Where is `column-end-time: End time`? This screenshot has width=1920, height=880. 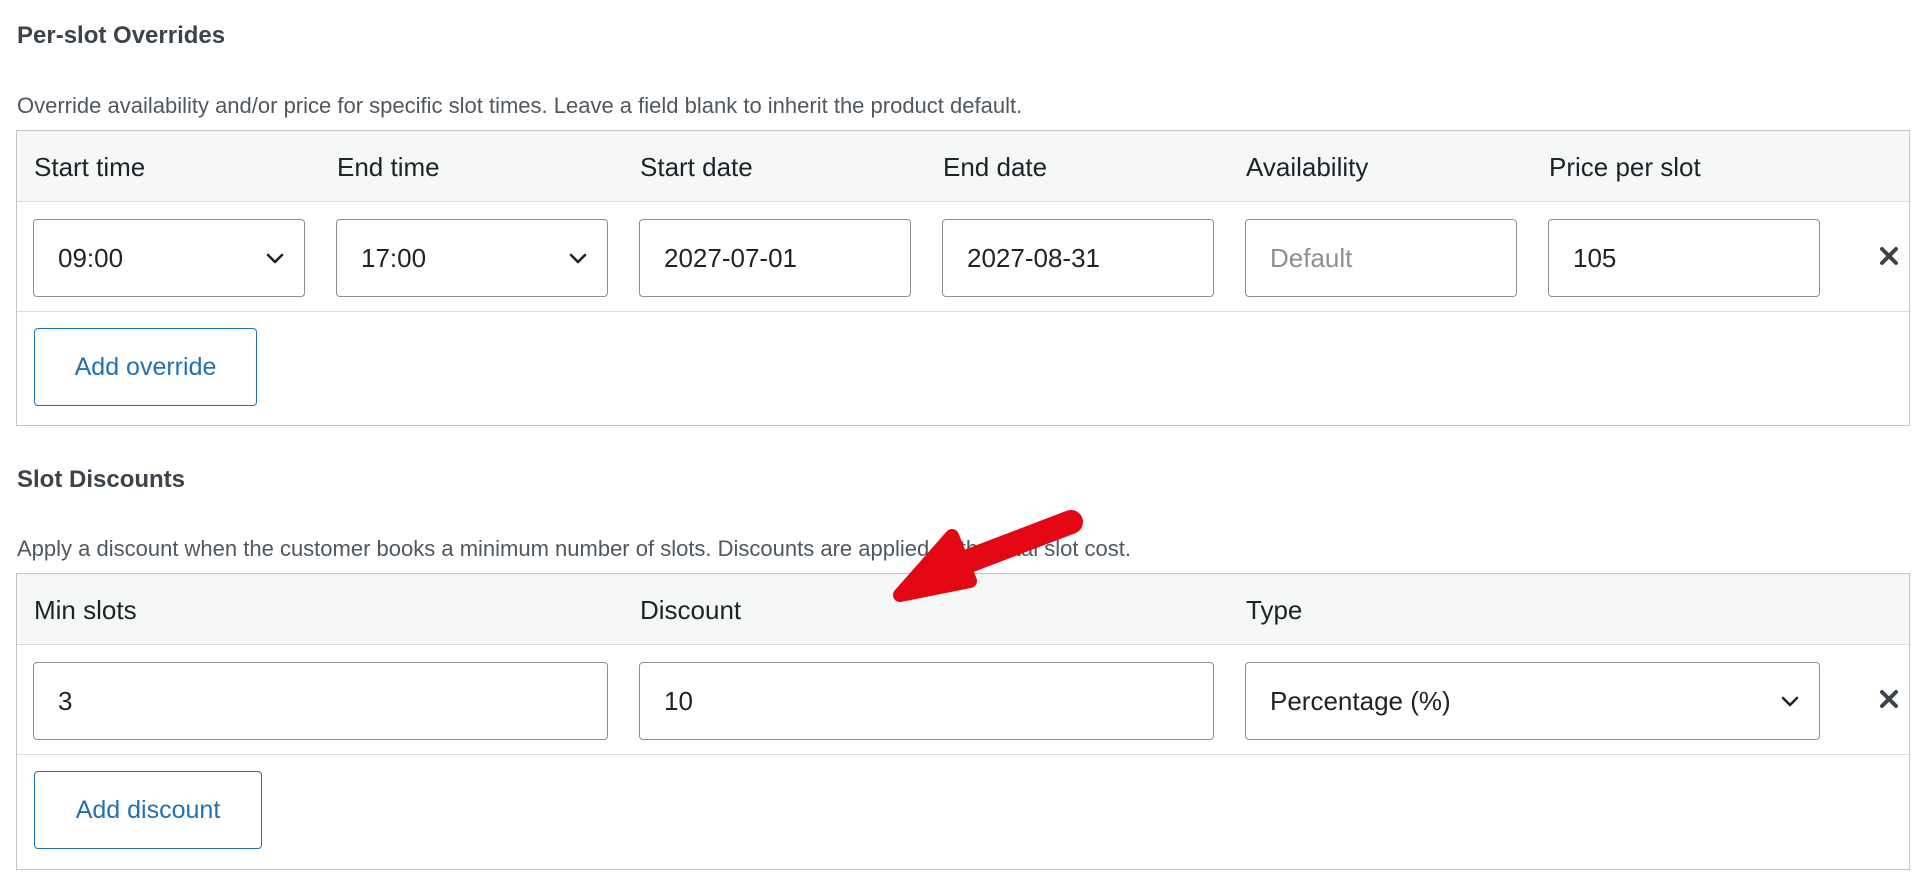 column-end-time: End time is located at coordinates (388, 167).